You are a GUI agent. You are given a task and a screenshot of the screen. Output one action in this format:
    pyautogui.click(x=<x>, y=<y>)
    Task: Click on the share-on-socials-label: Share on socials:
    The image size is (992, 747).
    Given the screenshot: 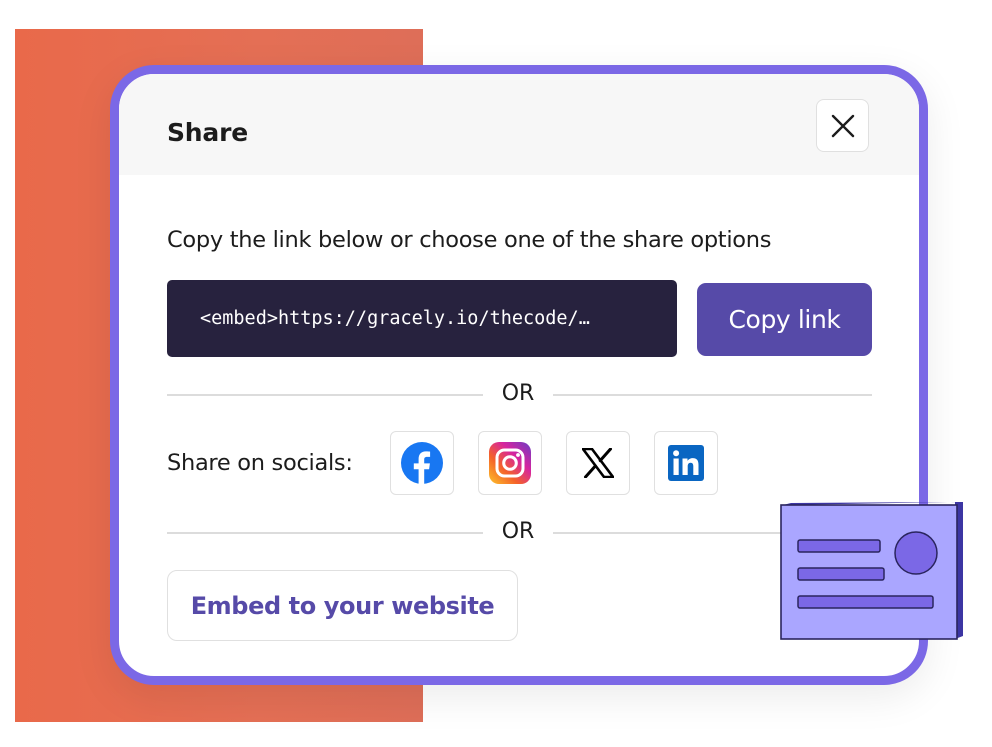 What is the action you would take?
    pyautogui.click(x=260, y=463)
    